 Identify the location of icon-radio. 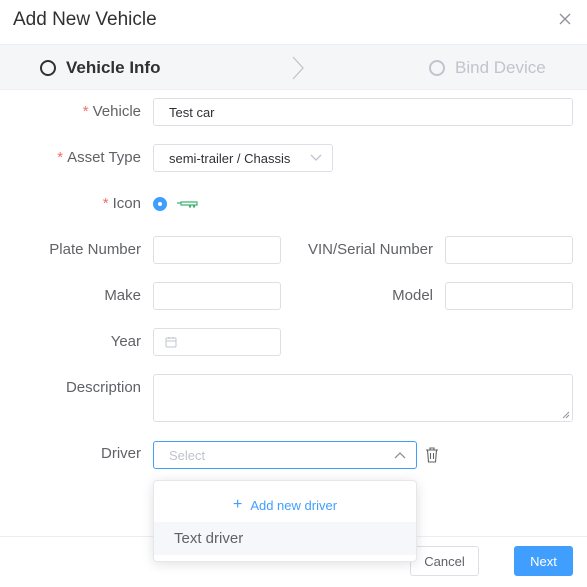
(160, 204).